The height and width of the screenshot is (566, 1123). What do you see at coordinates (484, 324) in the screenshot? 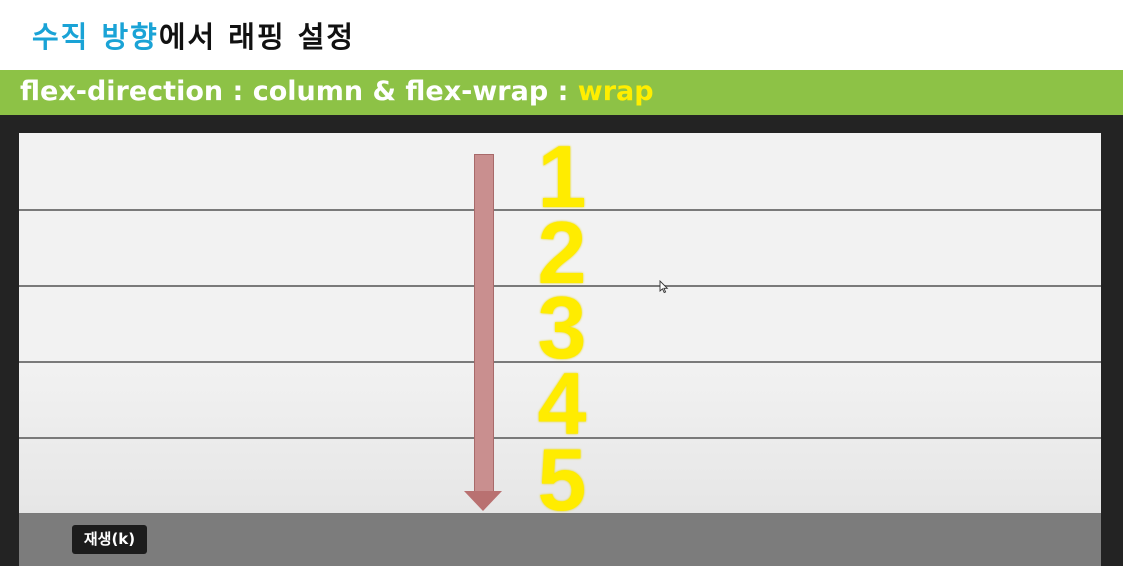
I see `arrow-down-icon` at bounding box center [484, 324].